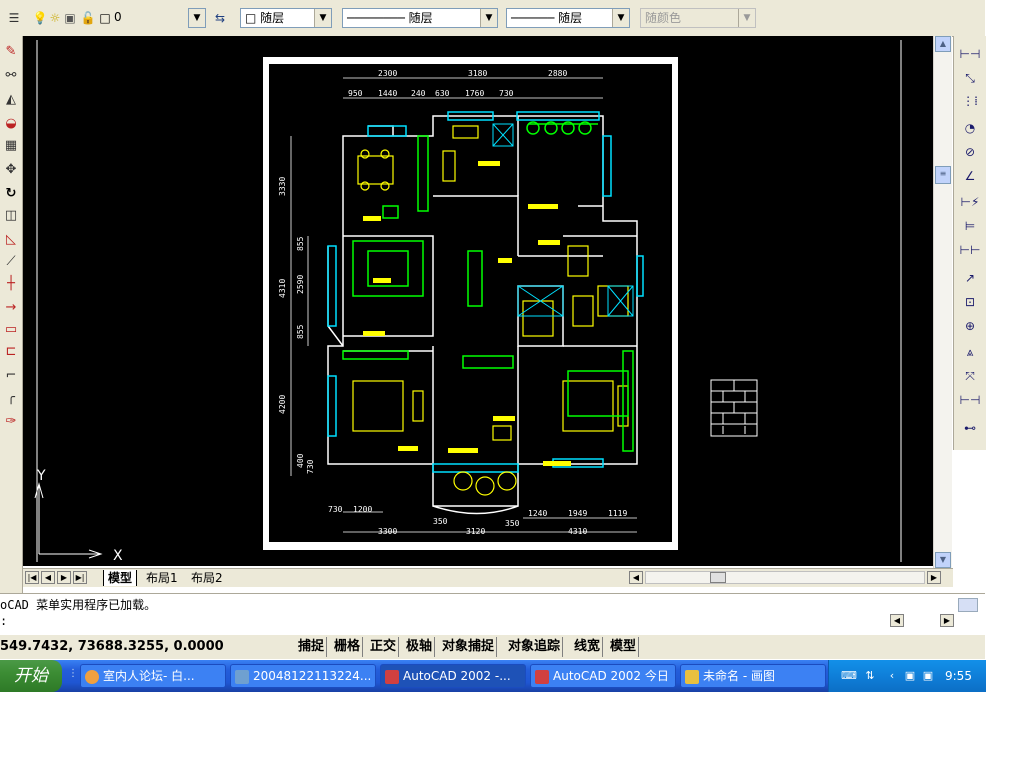  I want to click on scroll-down-arrow: ▼, so click(943, 560).